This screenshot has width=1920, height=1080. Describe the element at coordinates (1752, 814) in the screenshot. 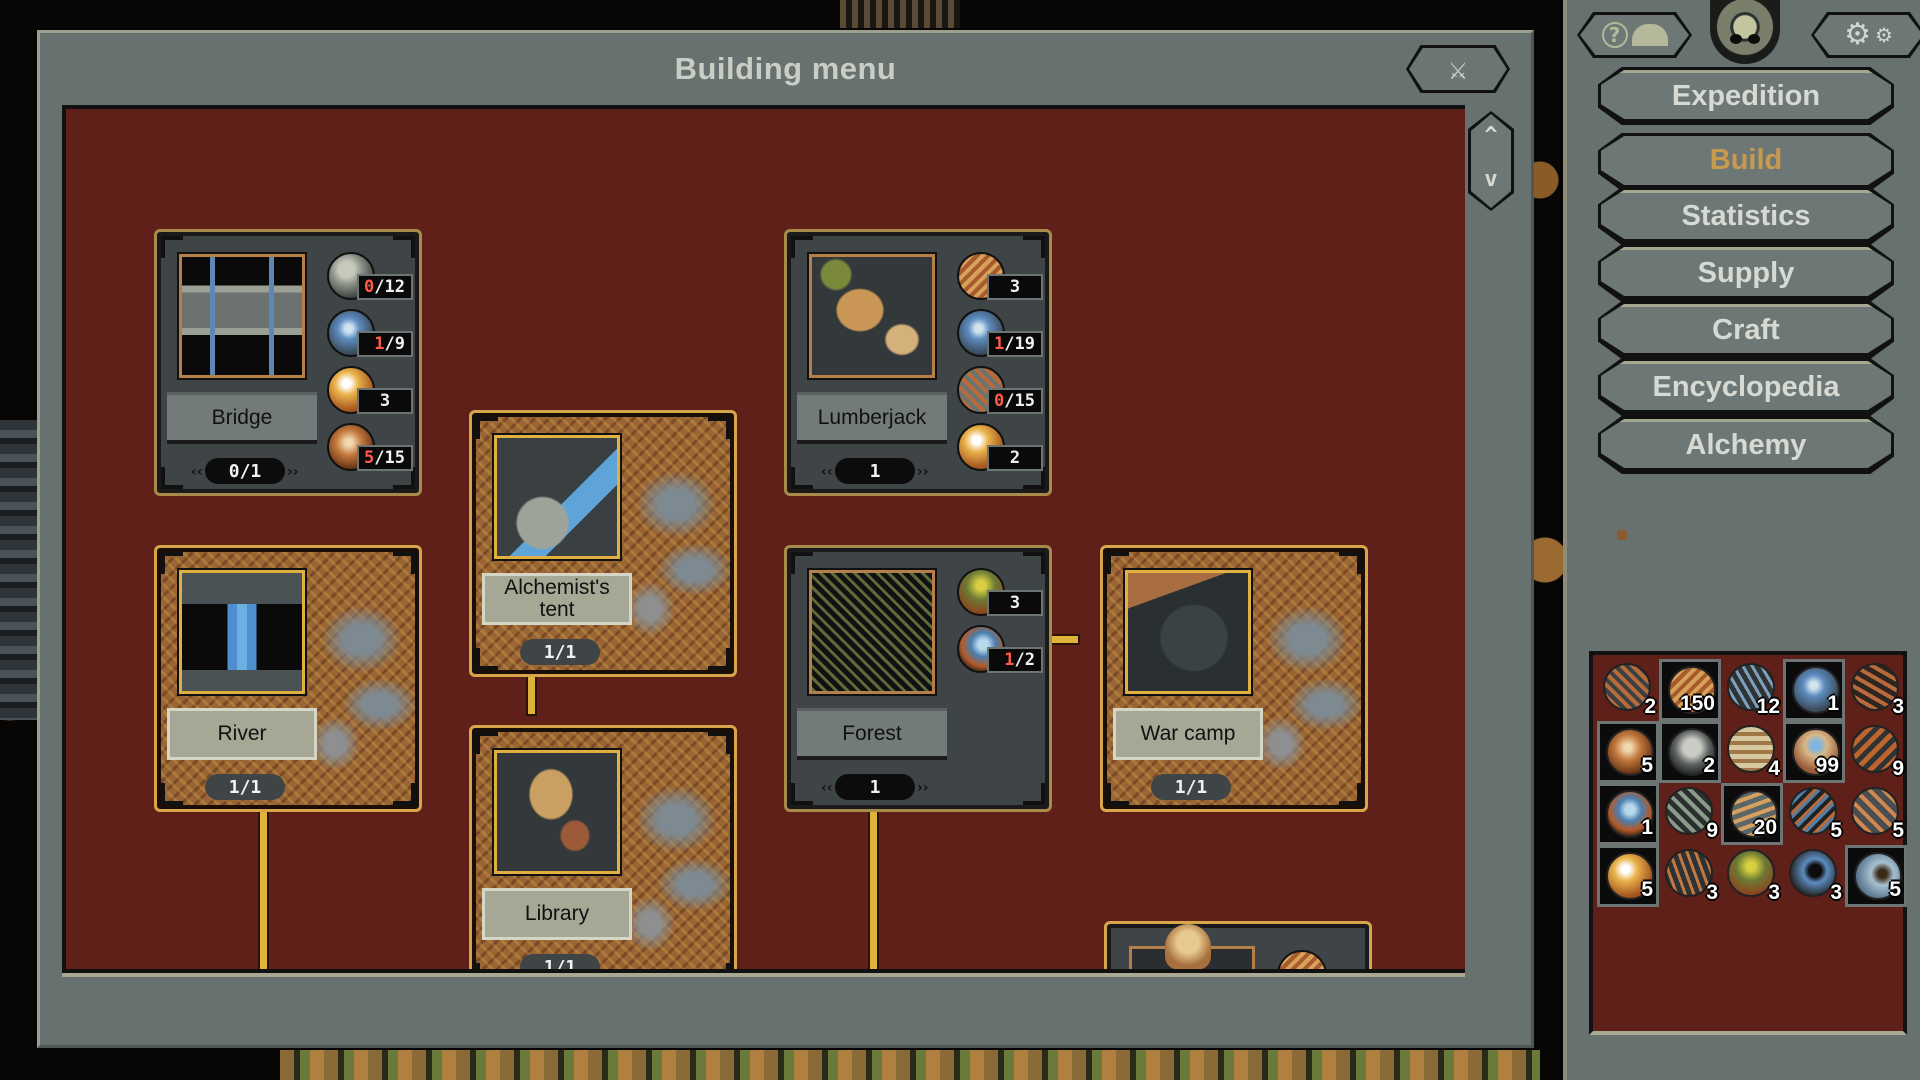

I see `inventory-slot: 20` at that location.